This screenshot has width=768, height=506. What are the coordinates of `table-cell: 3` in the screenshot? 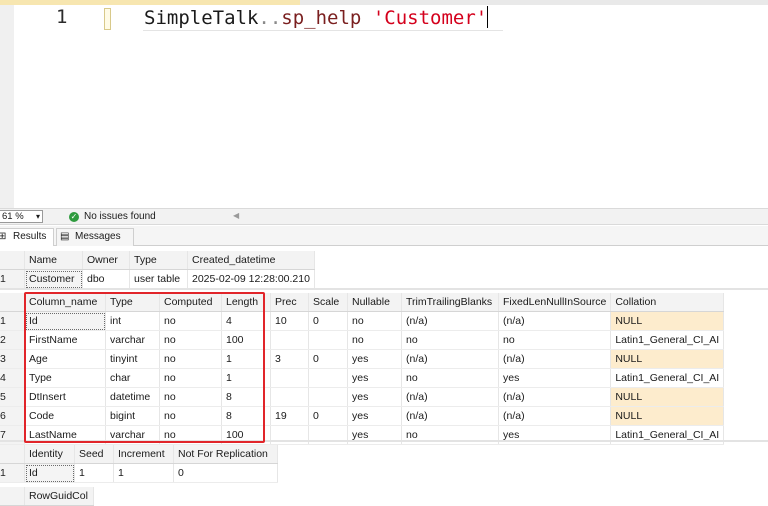 It's located at (289, 359).